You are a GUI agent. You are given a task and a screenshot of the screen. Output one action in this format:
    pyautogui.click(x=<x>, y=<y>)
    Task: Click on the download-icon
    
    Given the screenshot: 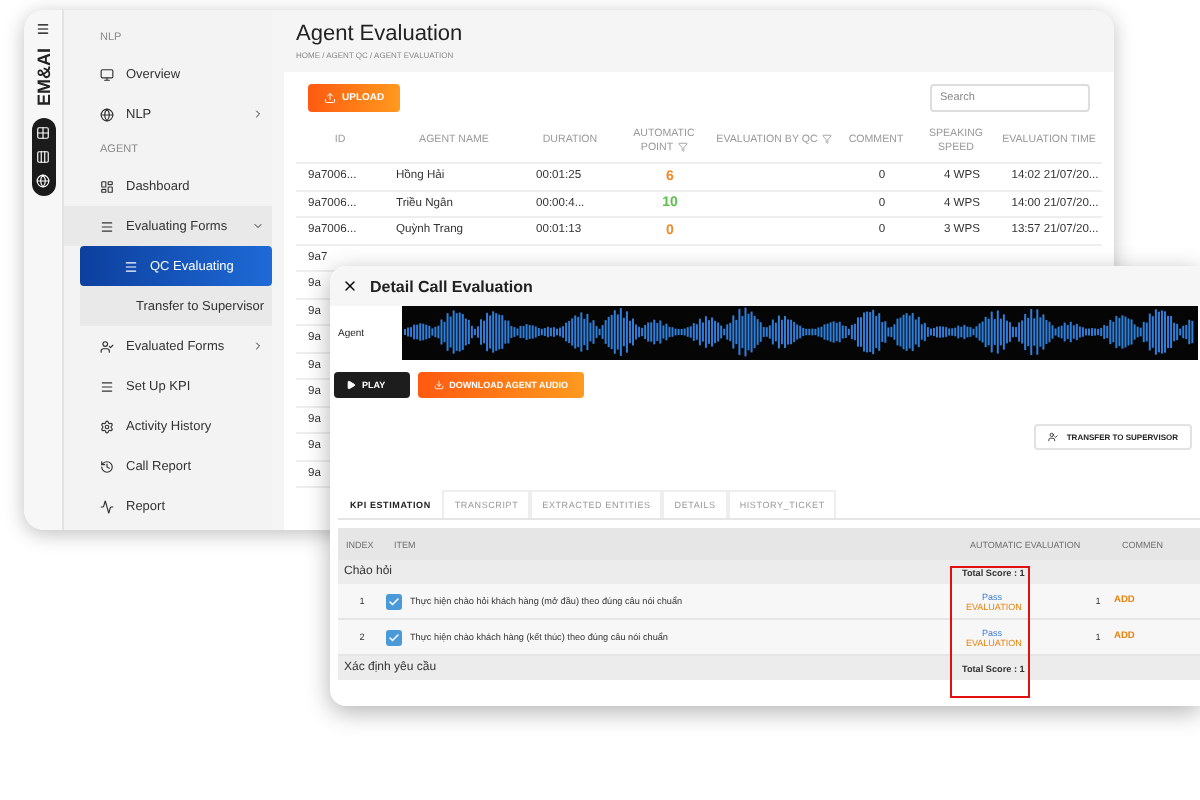 What is the action you would take?
    pyautogui.click(x=438, y=385)
    